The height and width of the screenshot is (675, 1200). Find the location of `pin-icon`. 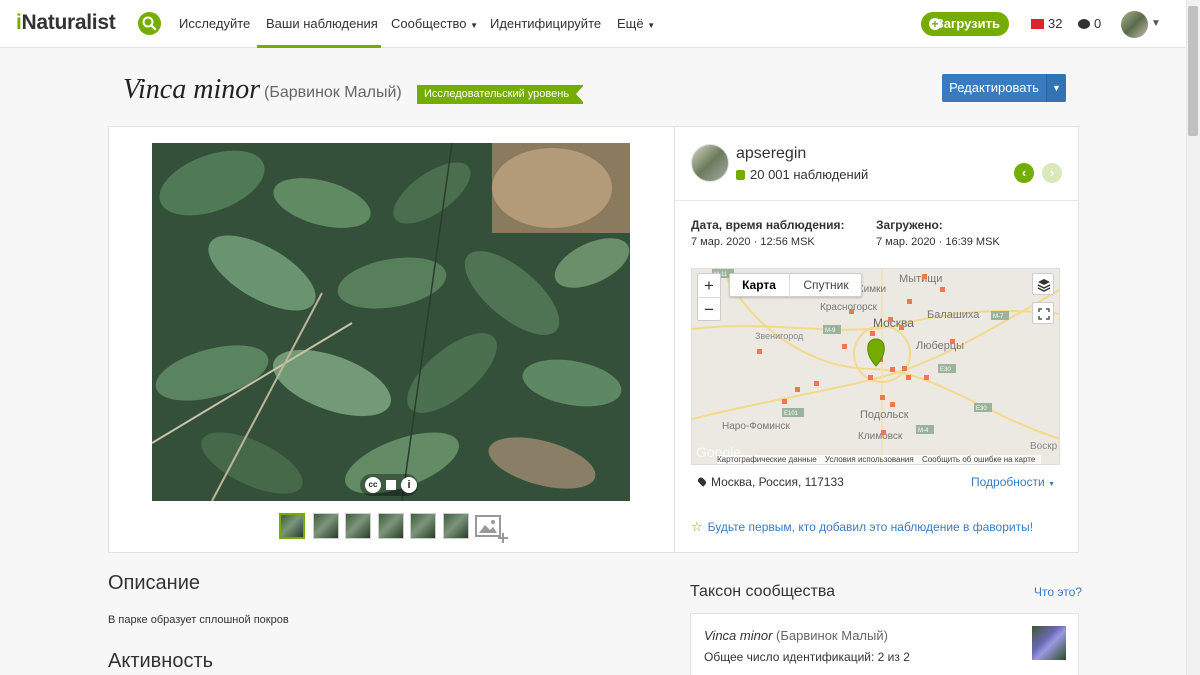

pin-icon is located at coordinates (702, 481).